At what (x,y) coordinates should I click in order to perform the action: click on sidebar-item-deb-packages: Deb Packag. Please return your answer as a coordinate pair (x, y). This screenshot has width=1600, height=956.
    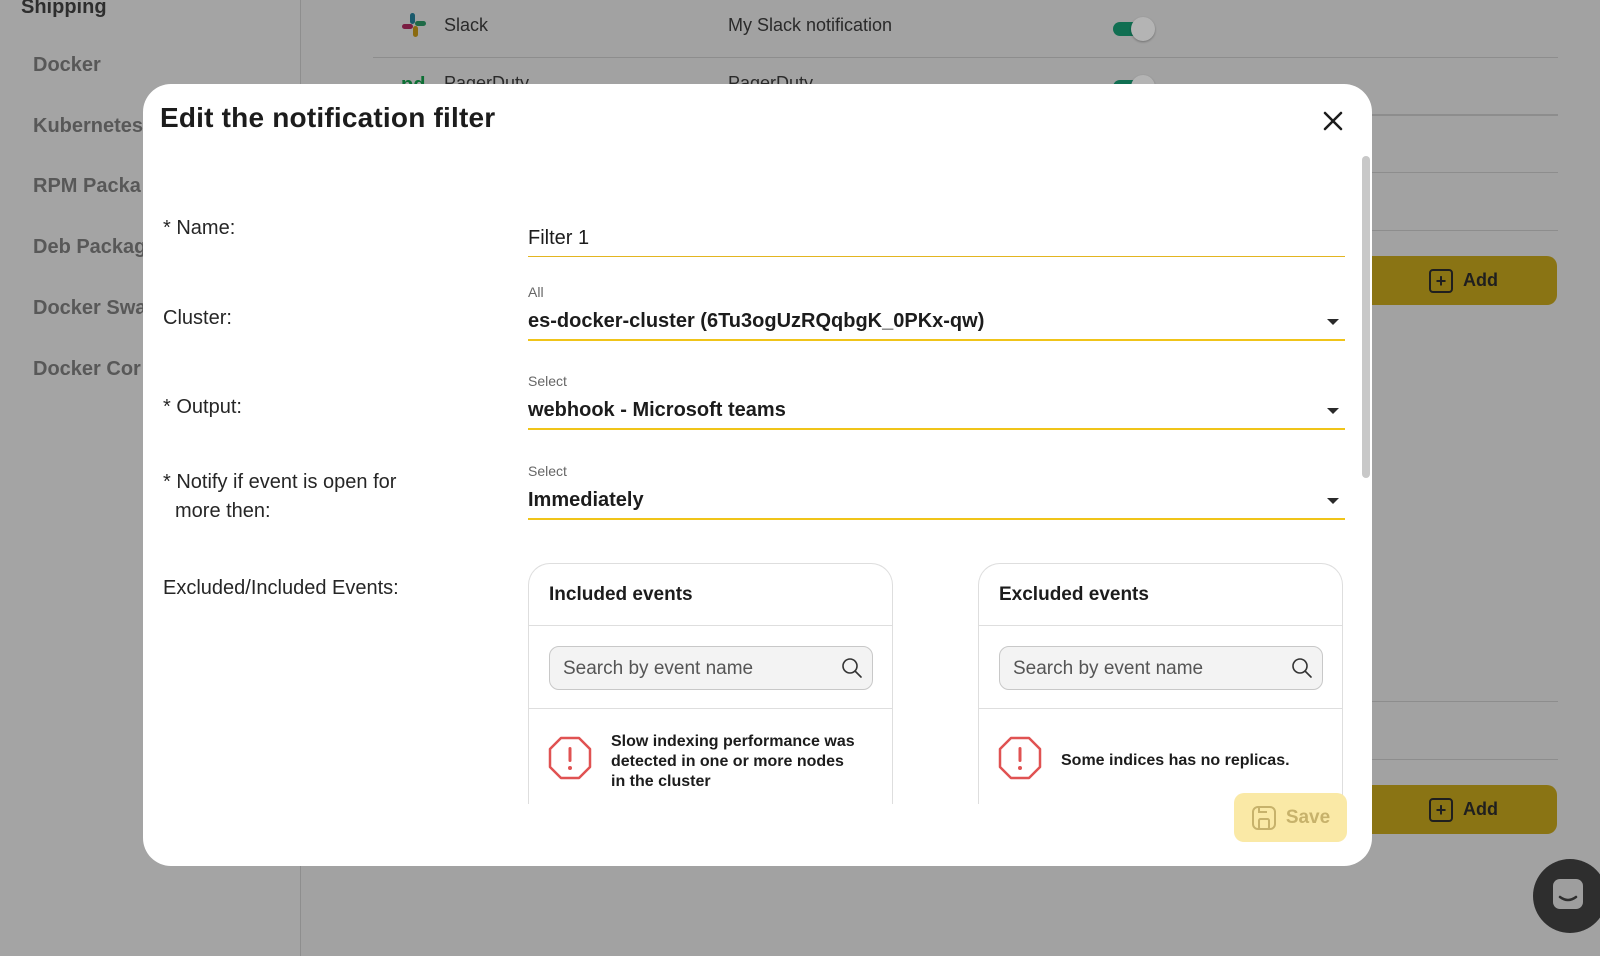
    Looking at the image, I should click on (89, 247).